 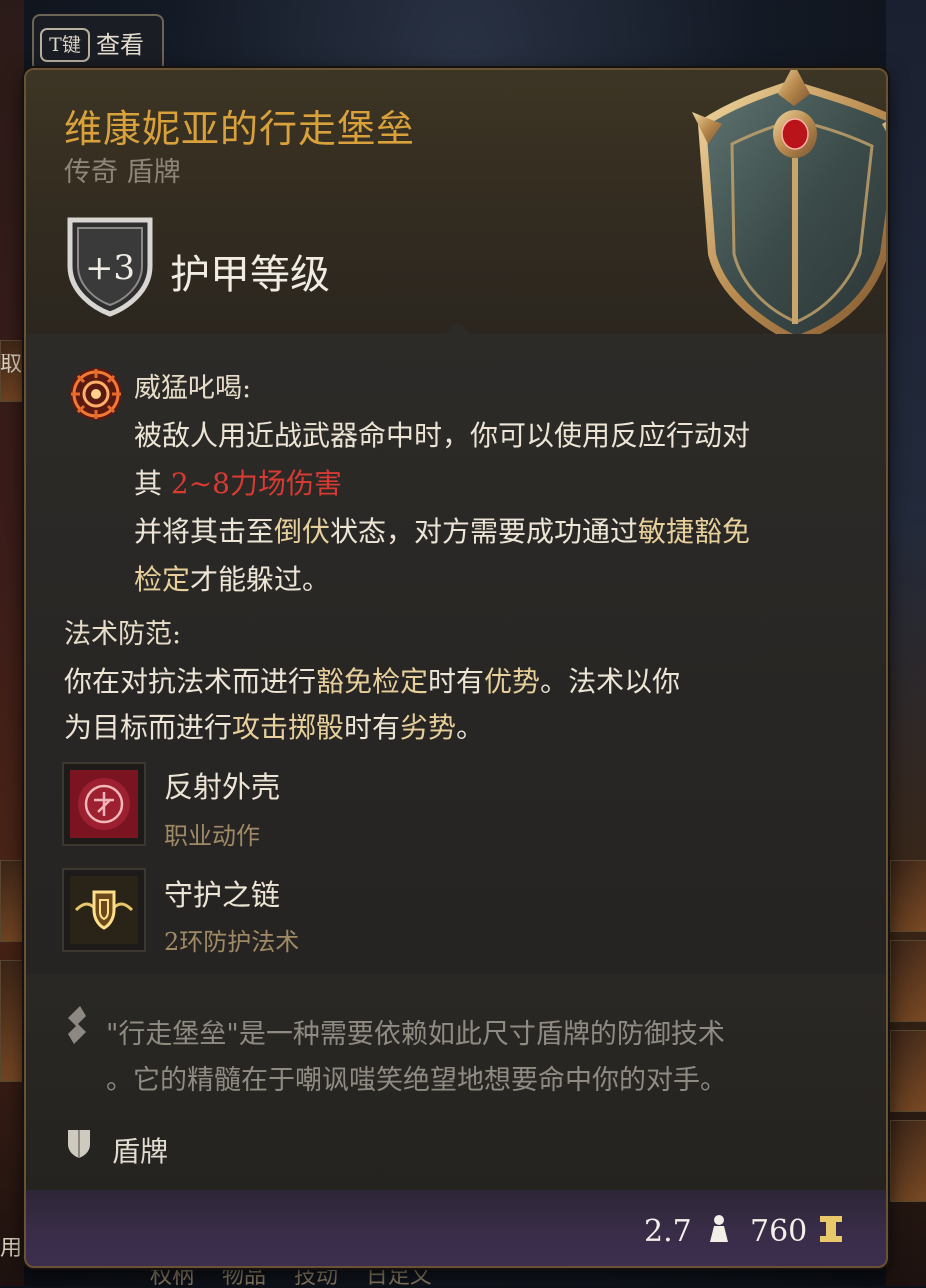 I want to click on passive-description-line: 你在对抗法术而进行豁免检定时有优势。法术以你, so click(x=372, y=680).